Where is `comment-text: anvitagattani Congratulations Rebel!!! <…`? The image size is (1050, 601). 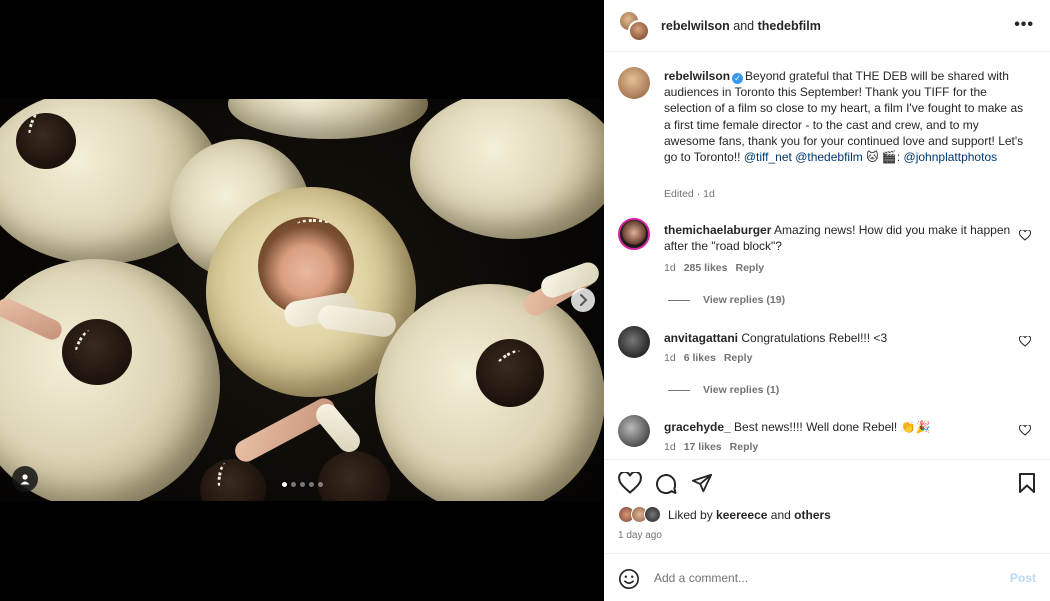
comment-text: anvitagattani Congratulations Rebel!!! <… is located at coordinates (845, 338).